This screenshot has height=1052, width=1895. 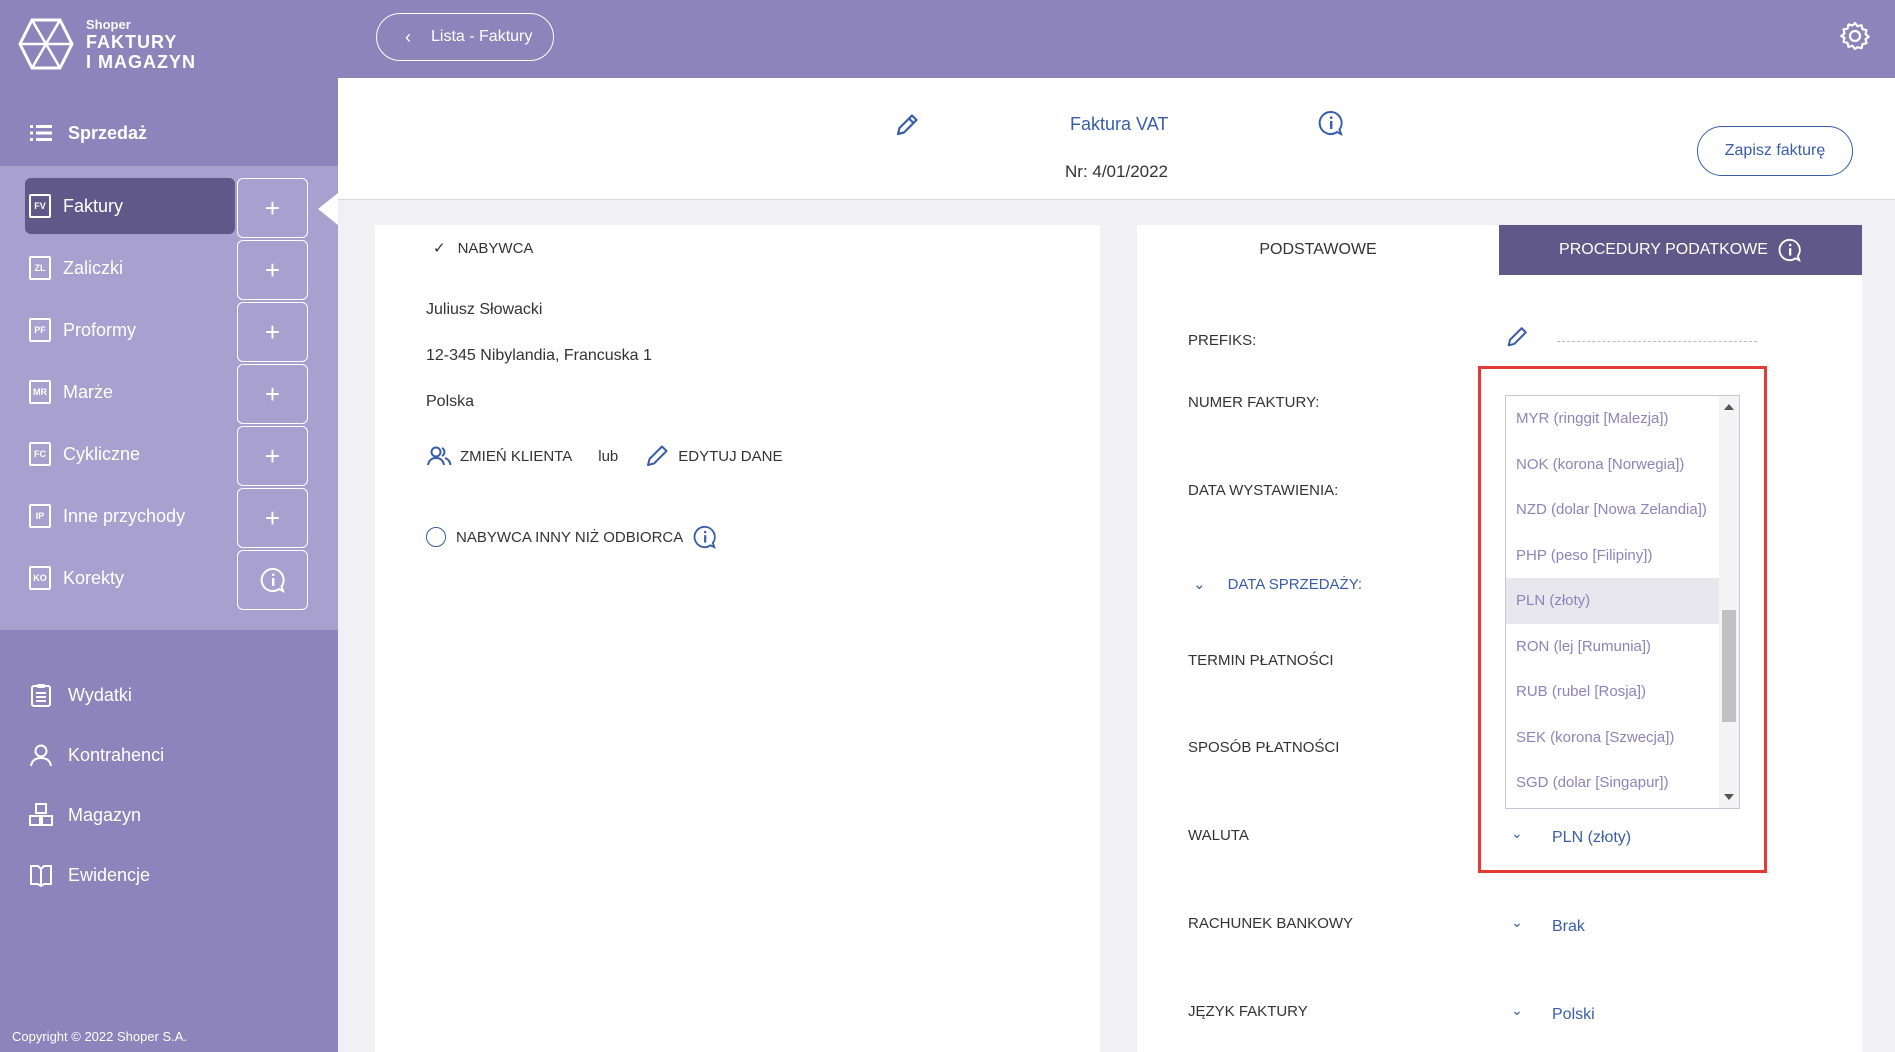 What do you see at coordinates (41, 814) in the screenshot?
I see `boxes-icon` at bounding box center [41, 814].